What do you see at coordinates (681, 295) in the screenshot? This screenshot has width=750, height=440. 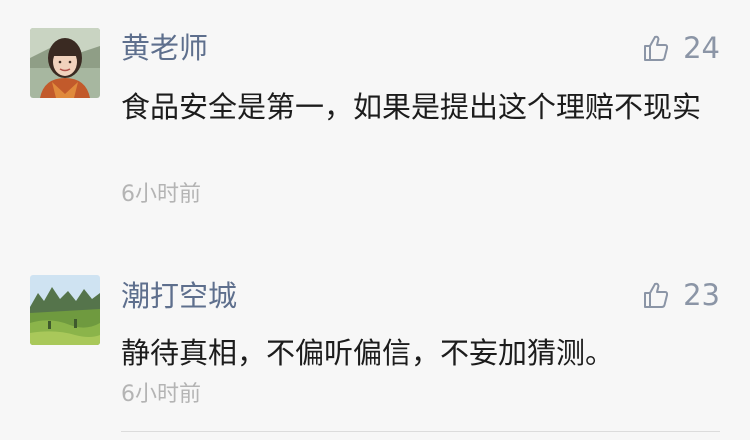 I see `like-button: 23` at bounding box center [681, 295].